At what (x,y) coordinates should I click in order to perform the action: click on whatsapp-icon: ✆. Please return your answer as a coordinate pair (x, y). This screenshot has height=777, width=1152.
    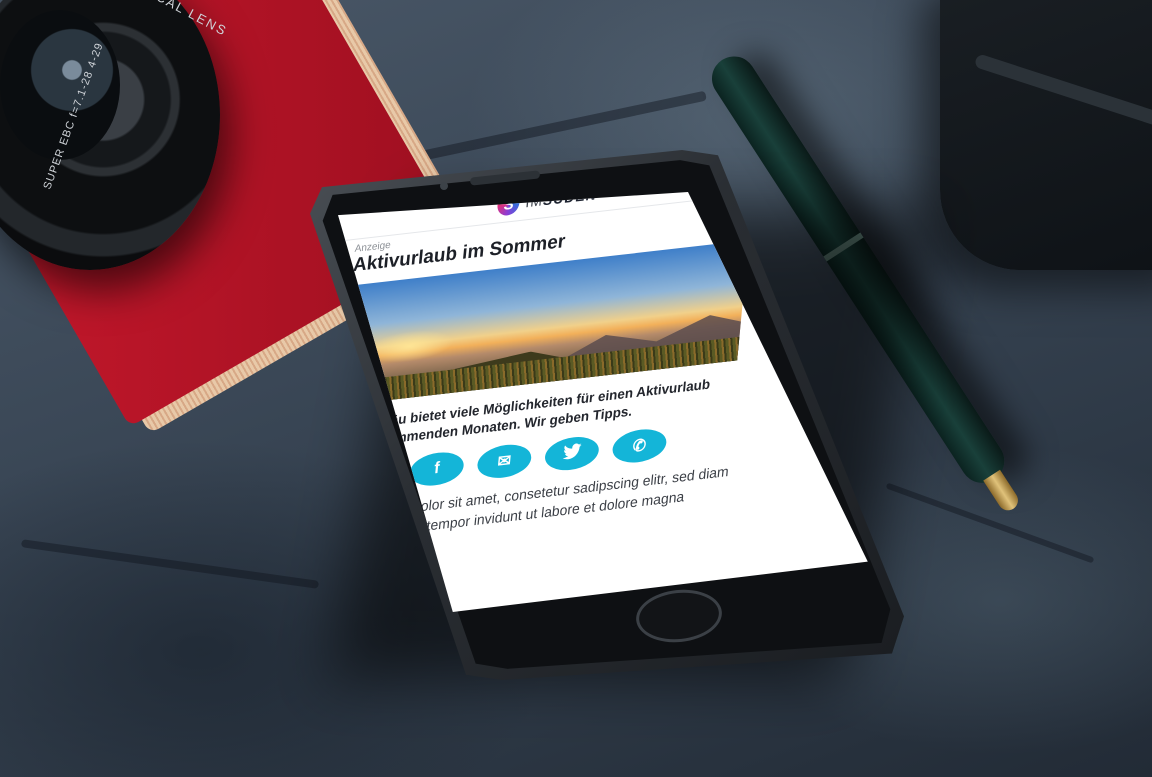
    Looking at the image, I should click on (639, 447).